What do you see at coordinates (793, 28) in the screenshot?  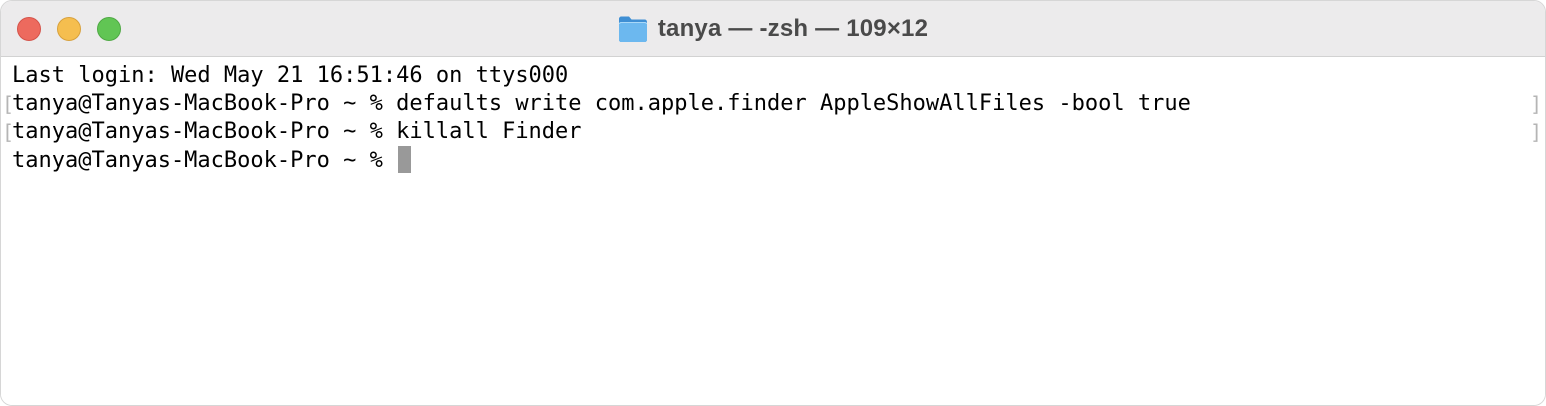 I see `window-title: tanya — -zsh — 109×12` at bounding box center [793, 28].